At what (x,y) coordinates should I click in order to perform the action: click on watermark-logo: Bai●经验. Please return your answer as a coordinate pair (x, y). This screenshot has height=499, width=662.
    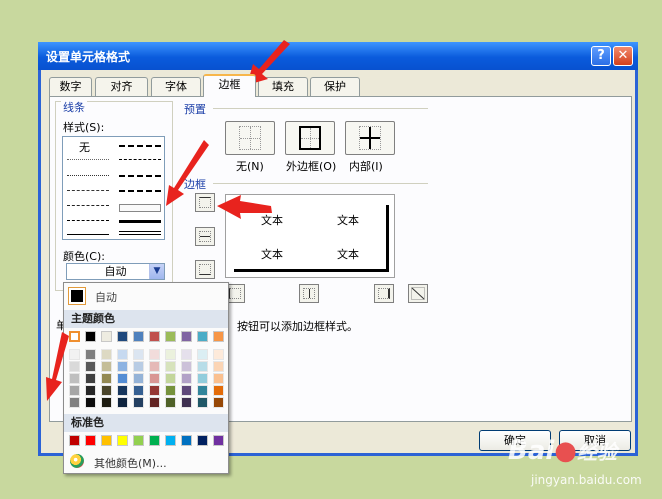
    Looking at the image, I should click on (562, 451).